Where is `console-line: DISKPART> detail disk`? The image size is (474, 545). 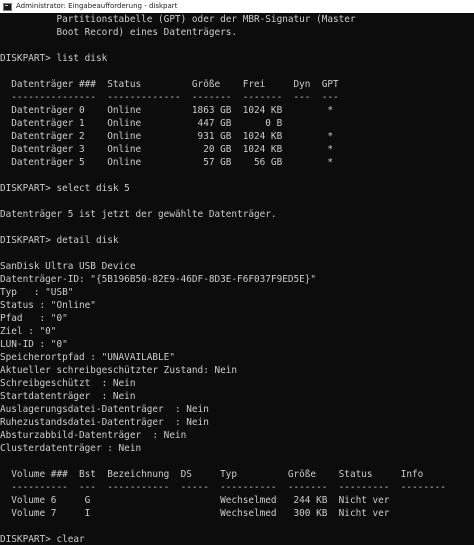 console-line: DISKPART> detail disk is located at coordinates (59, 240).